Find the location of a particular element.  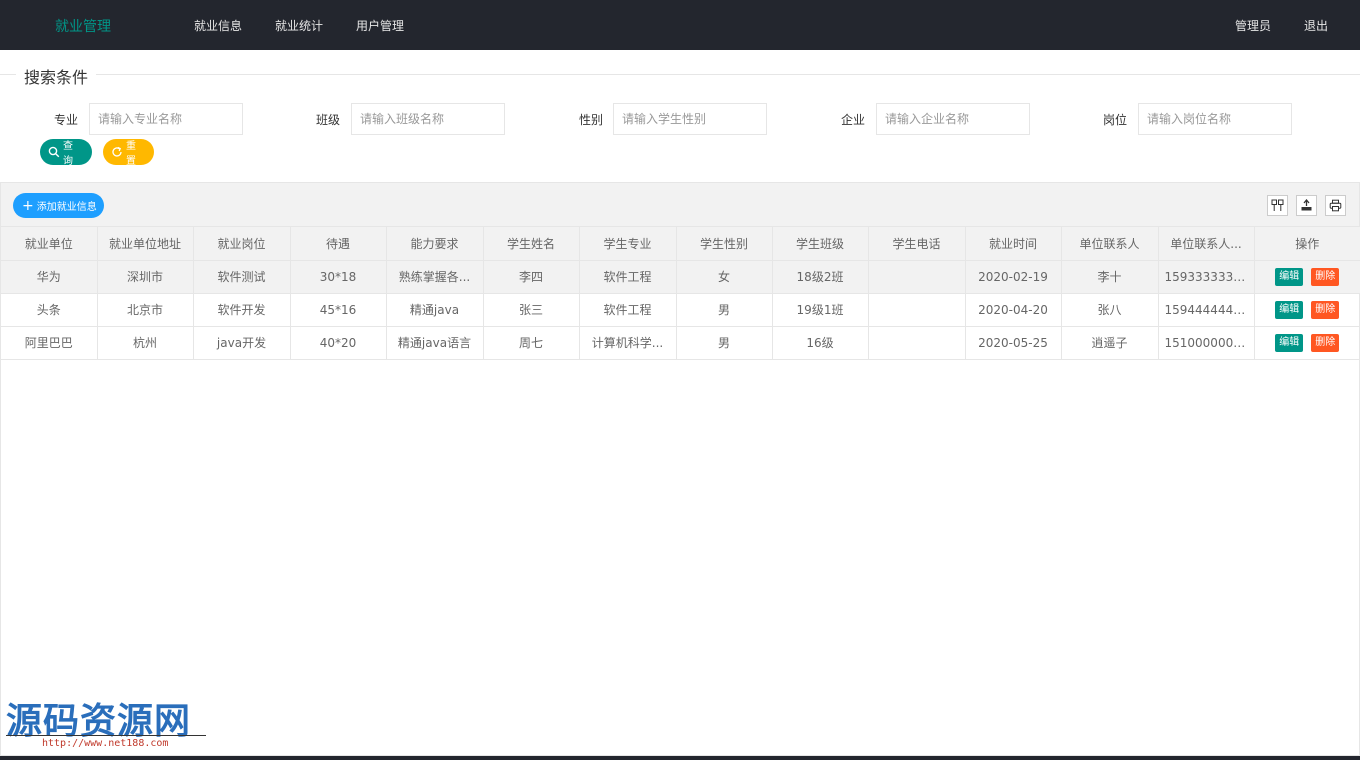

cell-contact-phone: 15100000000 is located at coordinates (1206, 343).